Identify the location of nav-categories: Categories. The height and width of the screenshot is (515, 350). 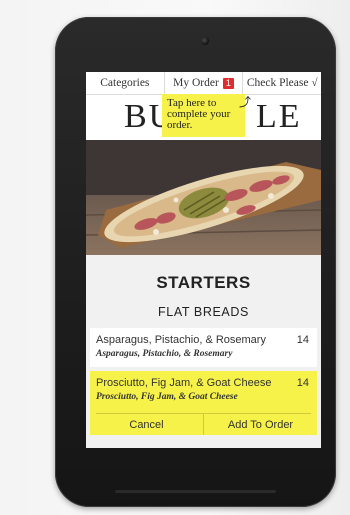
(125, 83).